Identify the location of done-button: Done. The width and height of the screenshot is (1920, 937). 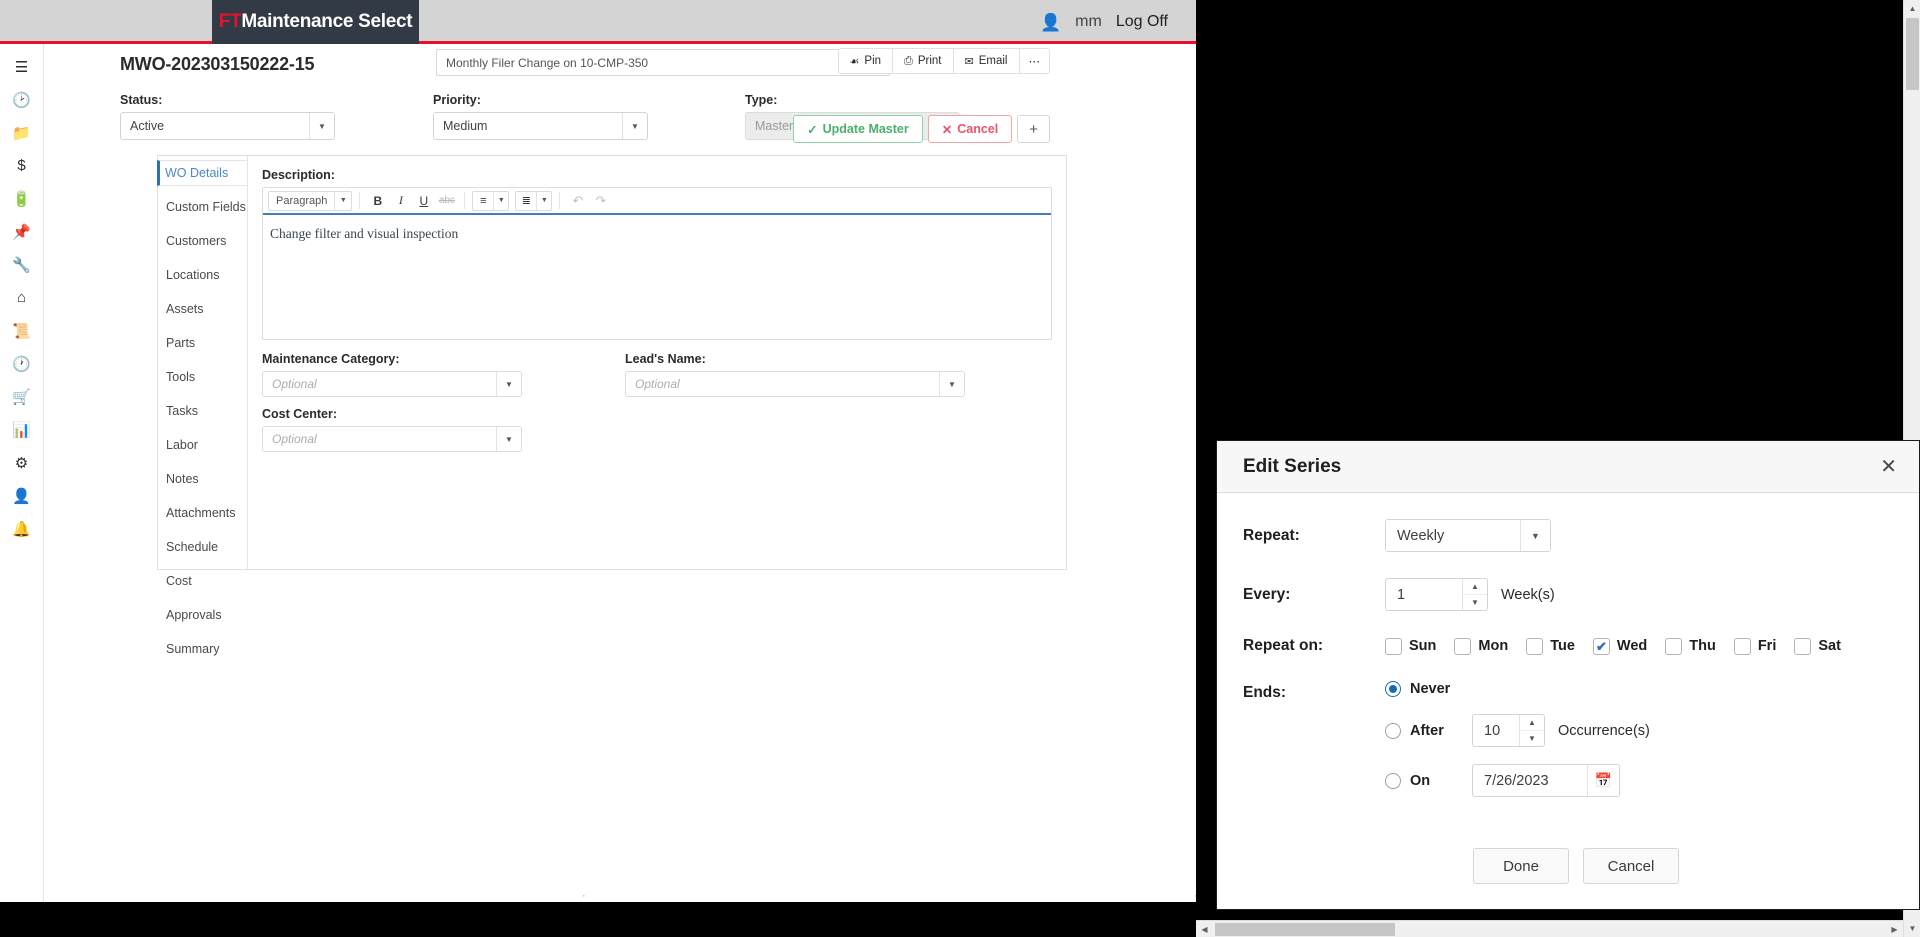
(1521, 866).